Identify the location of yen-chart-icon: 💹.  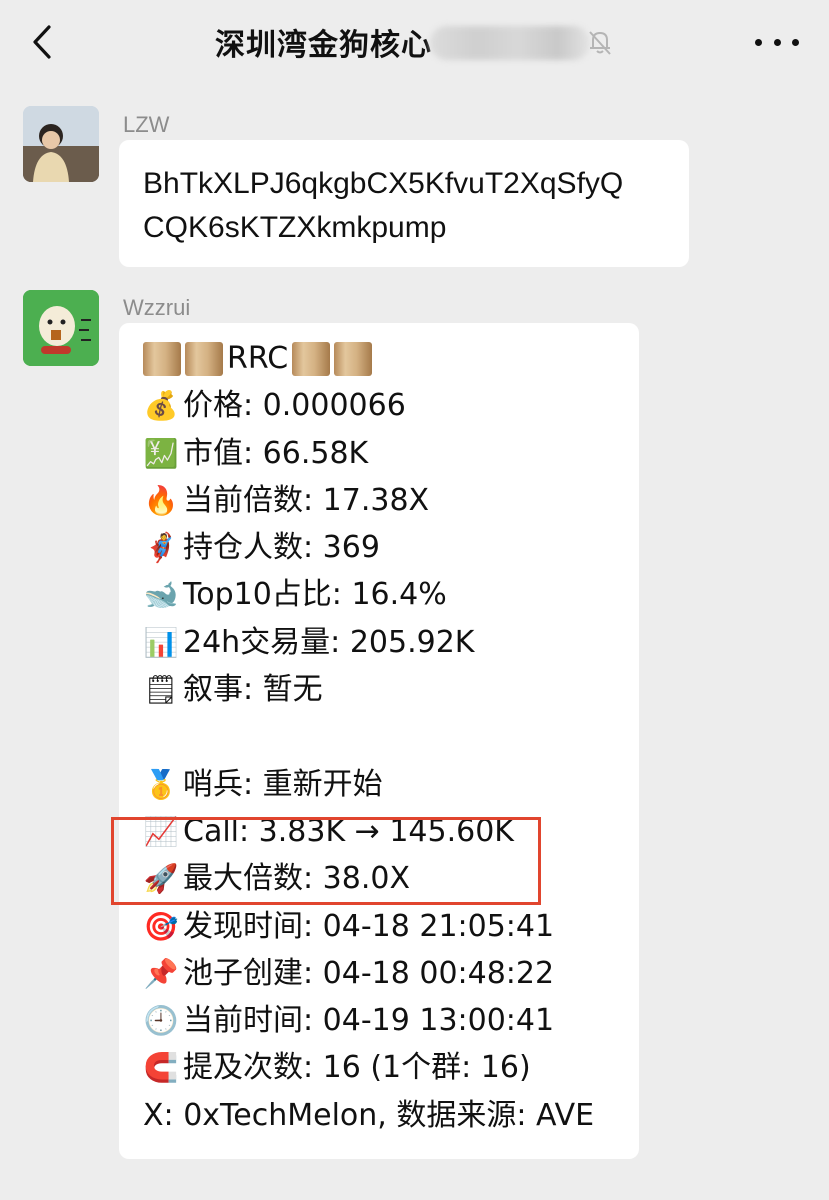
(161, 453).